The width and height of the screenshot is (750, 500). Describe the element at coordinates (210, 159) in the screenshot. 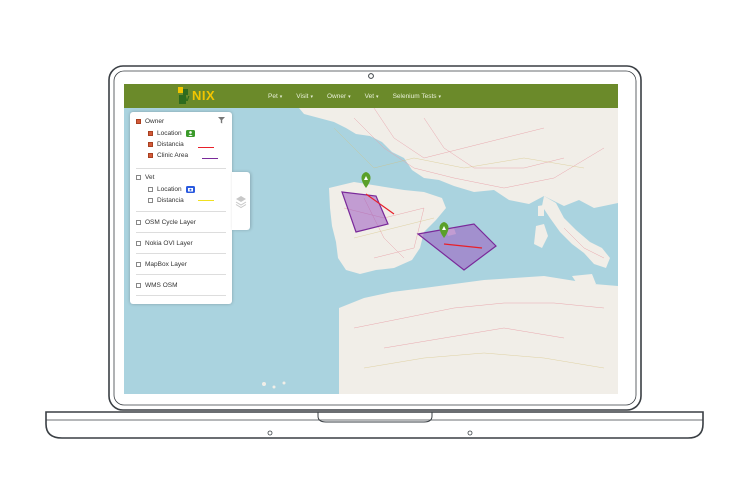

I see `clinic-area-line-swatch` at that location.